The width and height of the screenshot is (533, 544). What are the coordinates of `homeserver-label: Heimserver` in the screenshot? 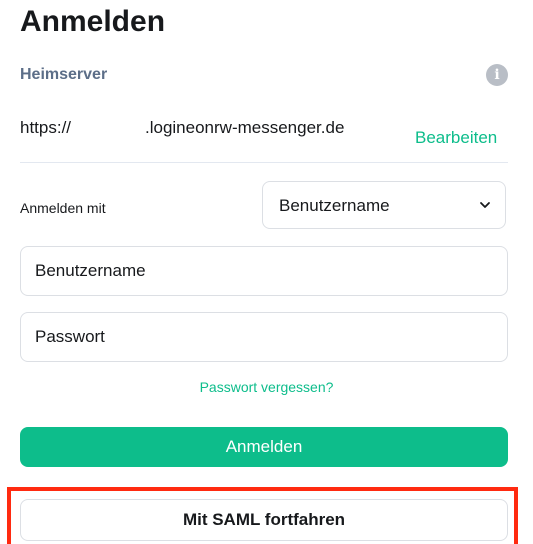 It's located at (64, 74).